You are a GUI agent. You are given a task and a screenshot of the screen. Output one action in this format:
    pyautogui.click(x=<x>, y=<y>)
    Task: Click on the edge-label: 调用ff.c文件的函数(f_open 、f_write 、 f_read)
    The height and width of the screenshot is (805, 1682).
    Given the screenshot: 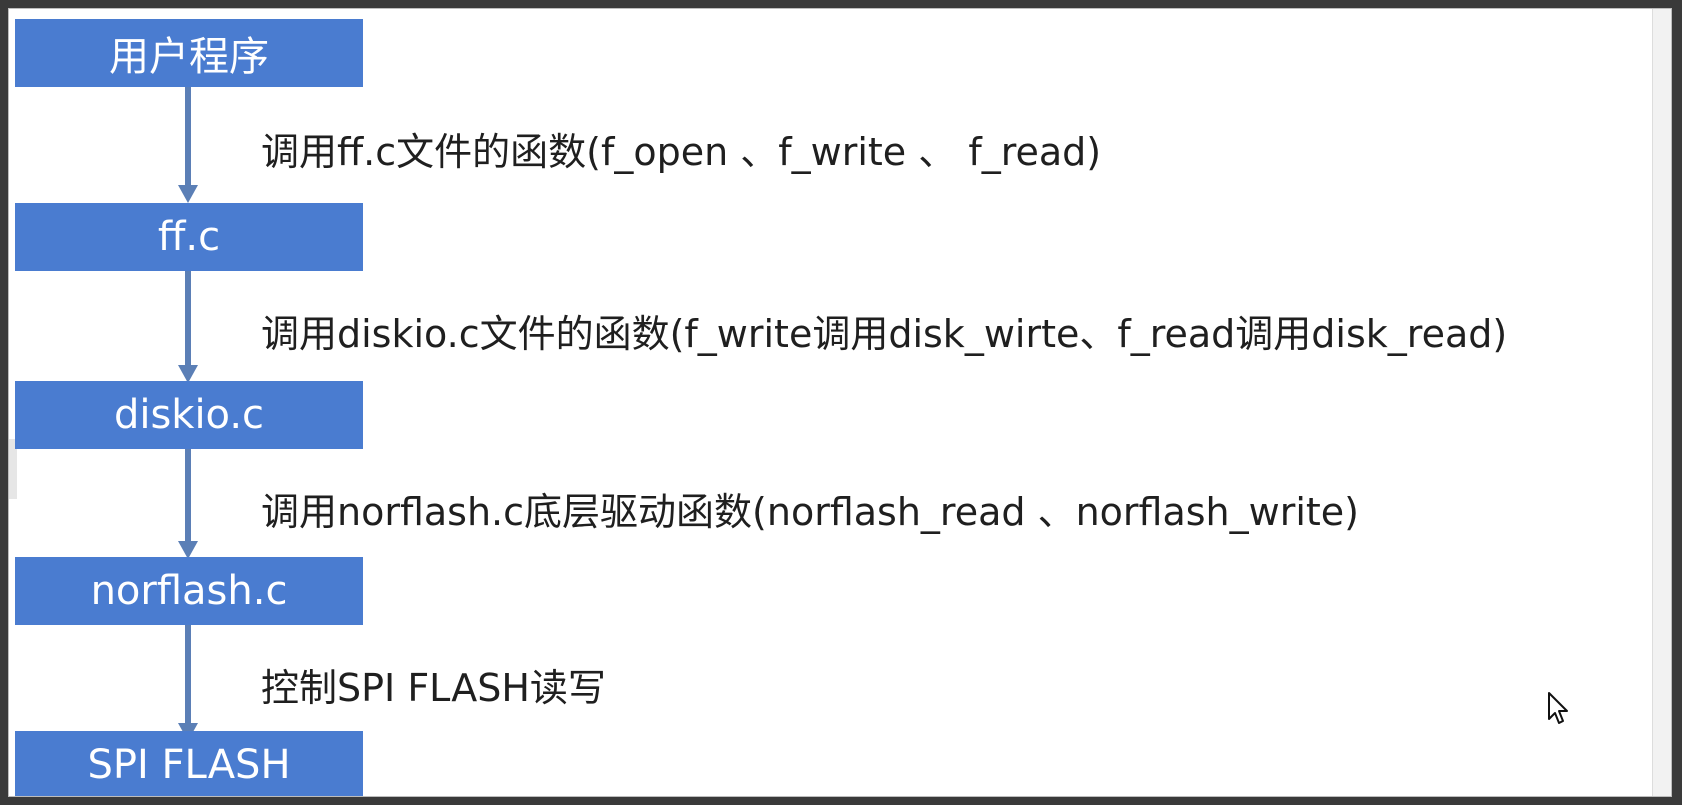 What is the action you would take?
    pyautogui.click(x=681, y=152)
    